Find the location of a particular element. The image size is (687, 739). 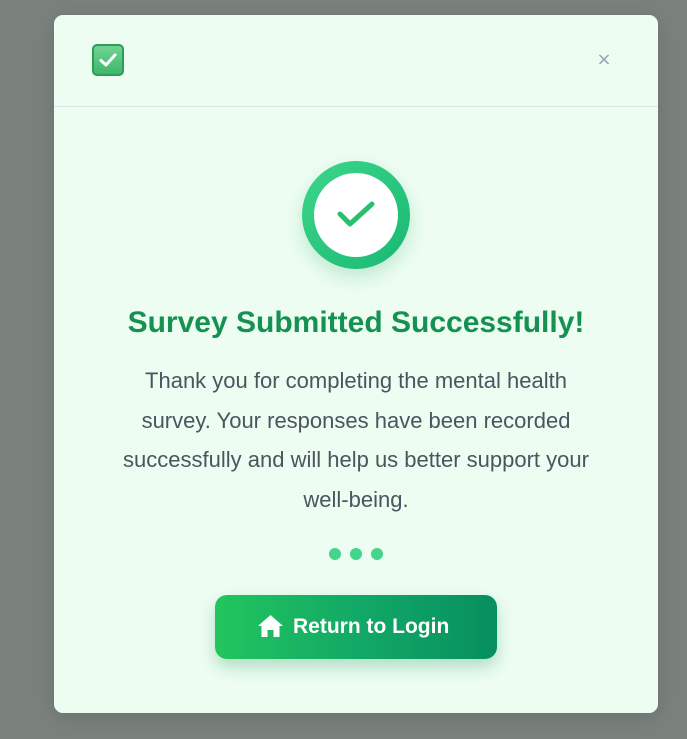

success-title: Survey Submitted Successfully! is located at coordinates (356, 322).